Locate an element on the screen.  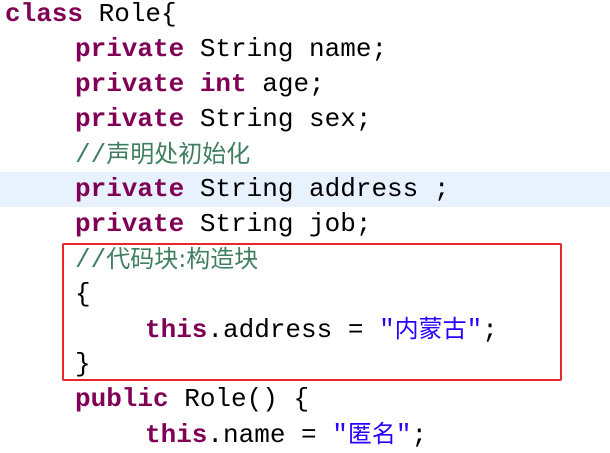
code-line: this.name = "匿名"; is located at coordinates (305, 434).